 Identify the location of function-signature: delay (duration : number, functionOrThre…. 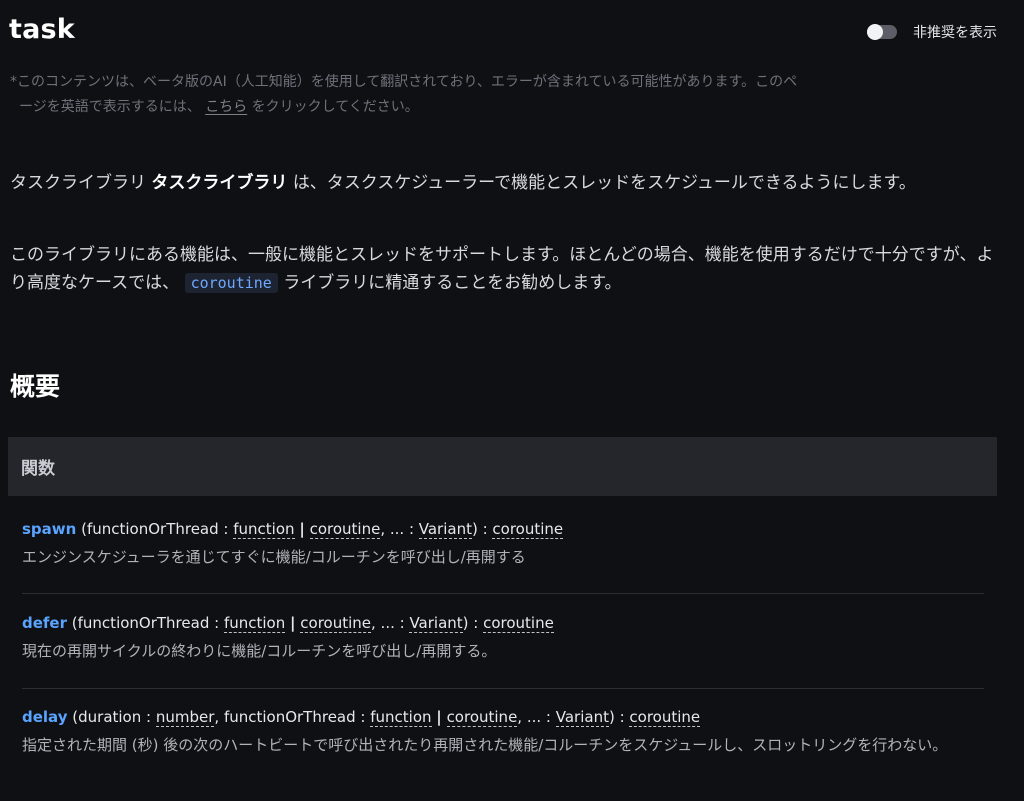
(361, 717).